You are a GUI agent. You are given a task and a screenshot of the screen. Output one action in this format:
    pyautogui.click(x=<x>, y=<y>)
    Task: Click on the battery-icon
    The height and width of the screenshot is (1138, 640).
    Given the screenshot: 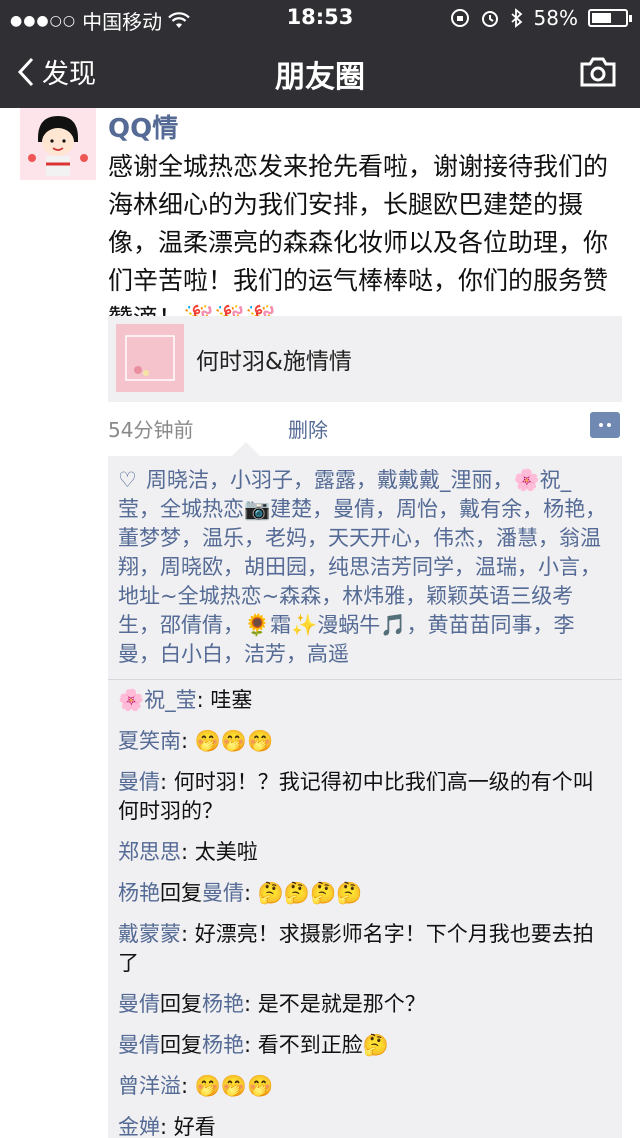 What is the action you would take?
    pyautogui.click(x=610, y=18)
    